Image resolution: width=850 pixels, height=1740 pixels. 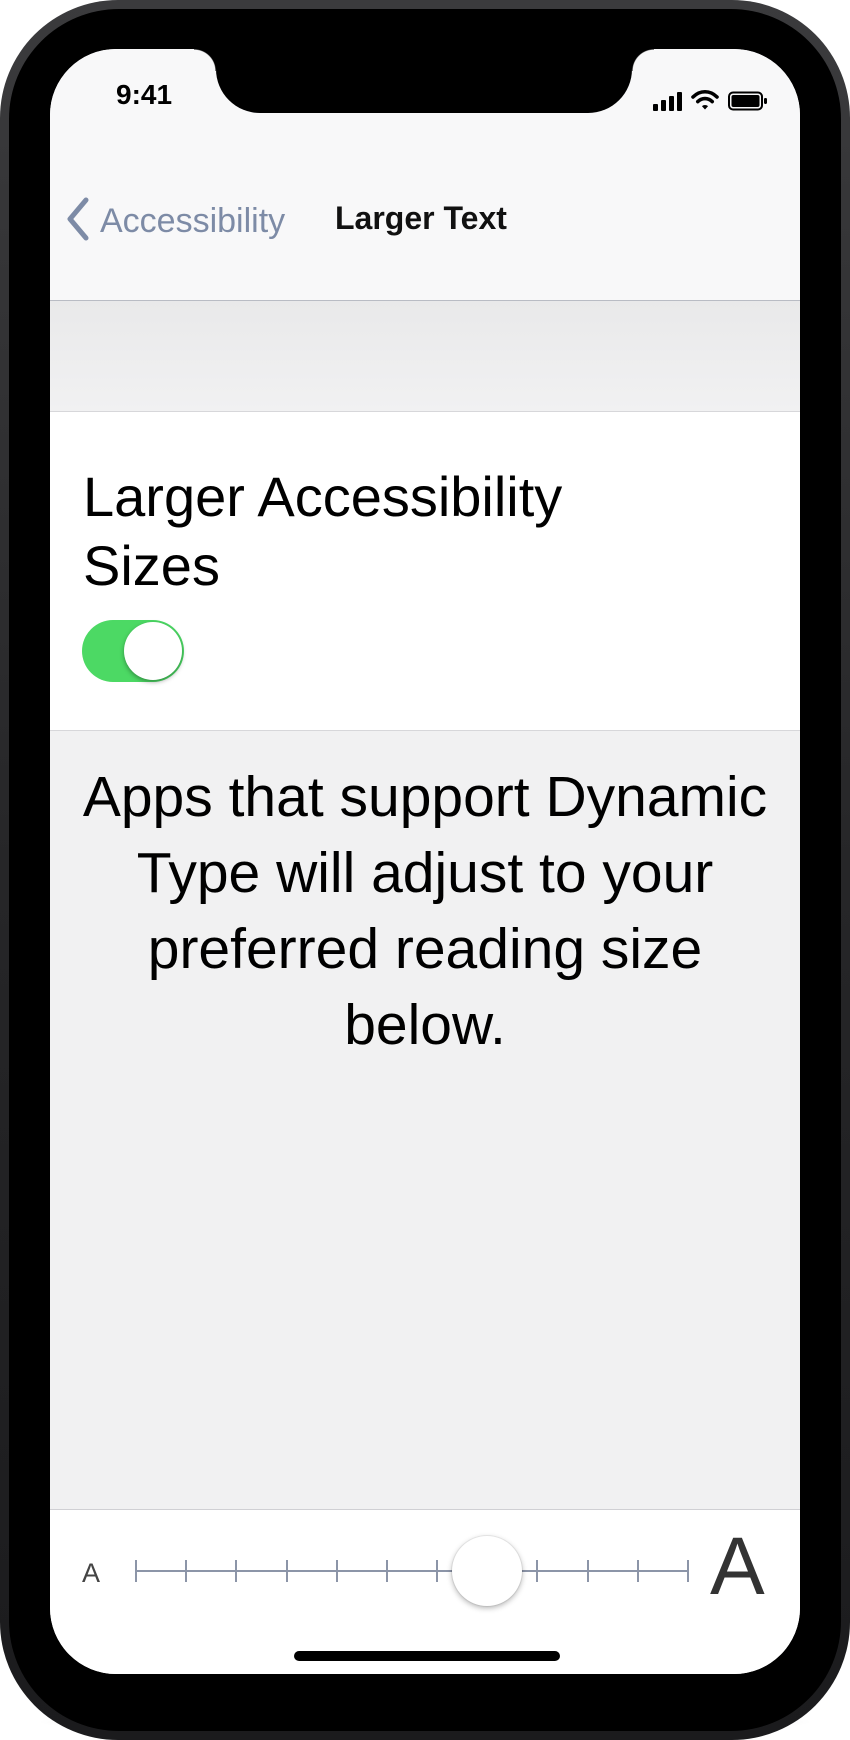 What do you see at coordinates (193, 220) in the screenshot?
I see `back-label: Accessibility` at bounding box center [193, 220].